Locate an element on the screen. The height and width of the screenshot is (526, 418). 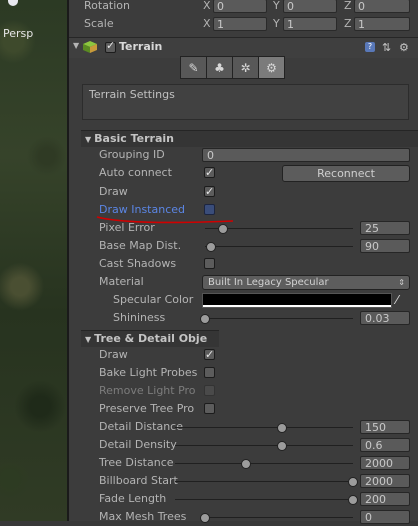
detail-distance-slider-track is located at coordinates (264, 427).